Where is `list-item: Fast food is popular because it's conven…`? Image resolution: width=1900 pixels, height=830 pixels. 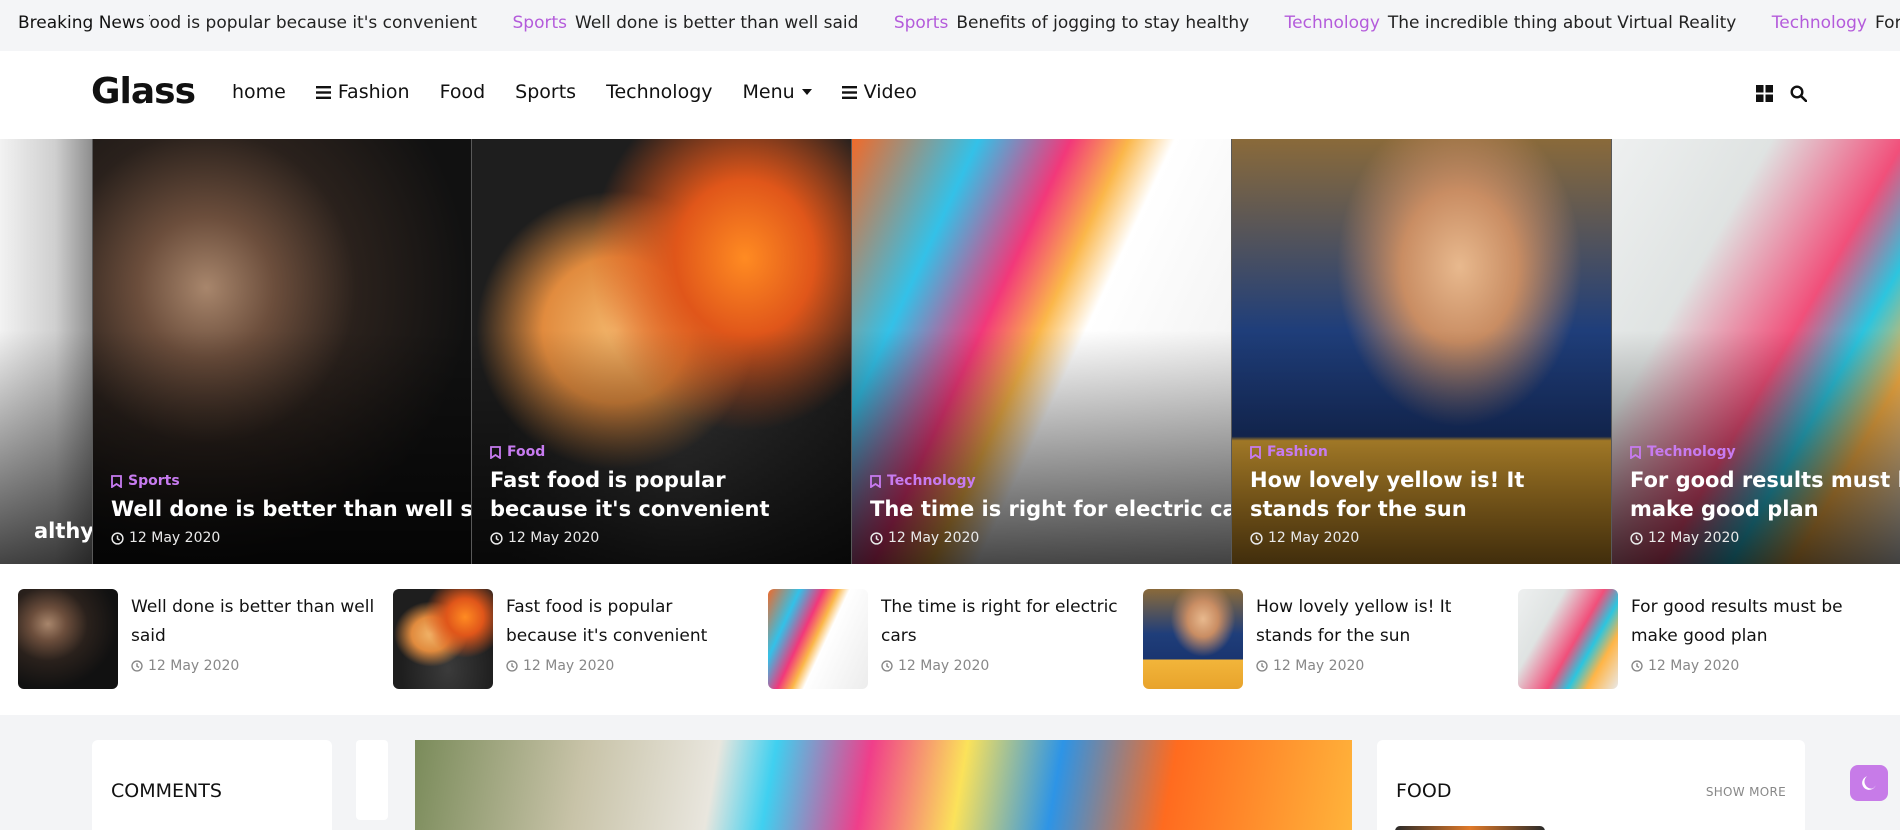 list-item: Fast food is popular because it's conven… is located at coordinates (573, 639).